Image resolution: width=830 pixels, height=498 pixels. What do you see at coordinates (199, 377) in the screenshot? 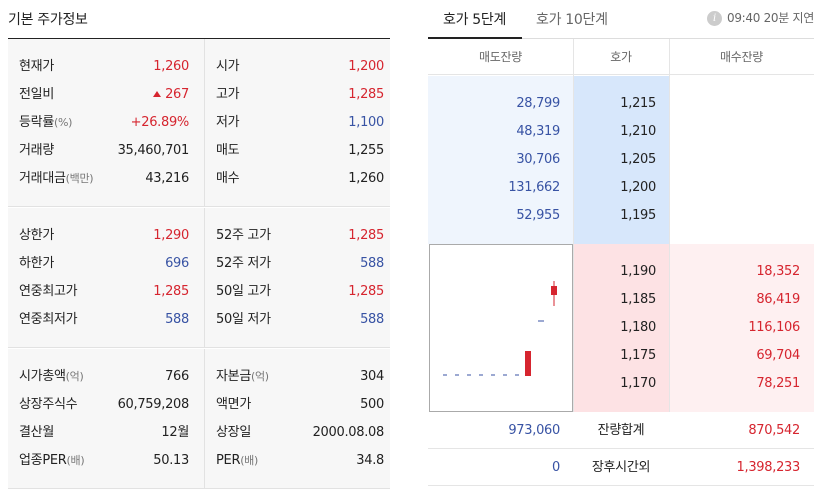
I see `info-row: 시가총액(억) 766 자본금(억) 304` at bounding box center [199, 377].